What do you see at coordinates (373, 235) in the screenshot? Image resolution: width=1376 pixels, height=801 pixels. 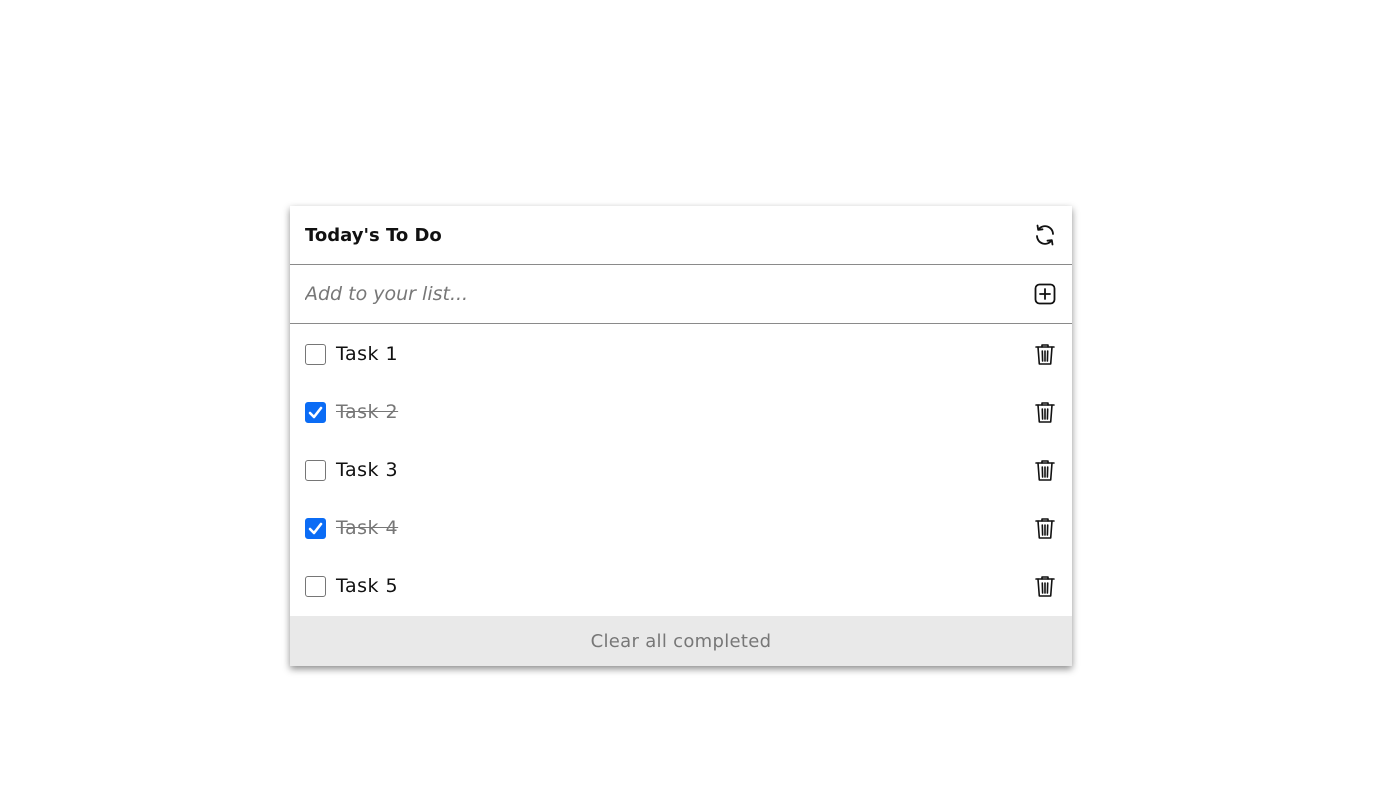 I see `page-title: Today's To Do` at bounding box center [373, 235].